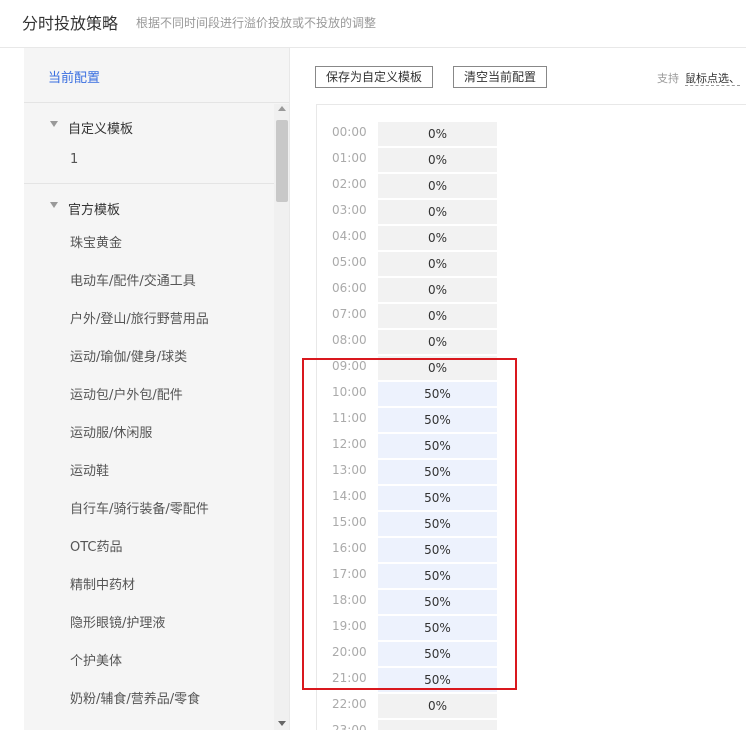 This screenshot has height=730, width=746. I want to click on hour-label: 07:00, so click(349, 314).